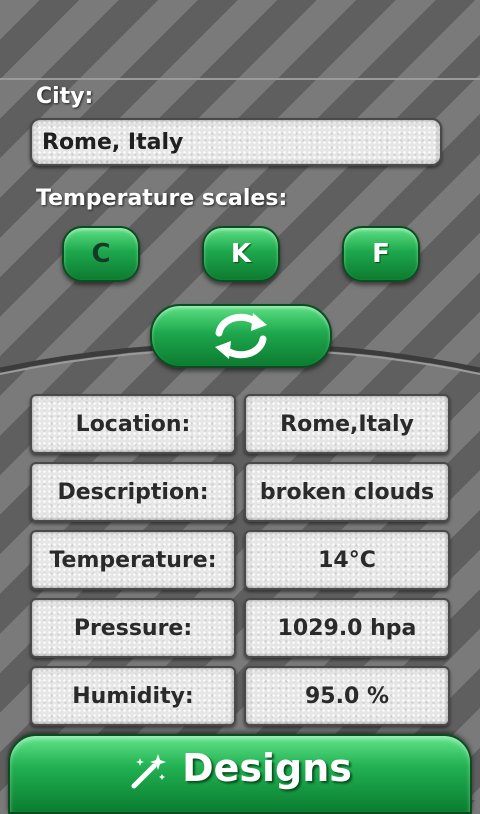 The width and height of the screenshot is (480, 814). Describe the element at coordinates (133, 628) in the screenshot. I see `pressure-label: Pressure:` at that location.